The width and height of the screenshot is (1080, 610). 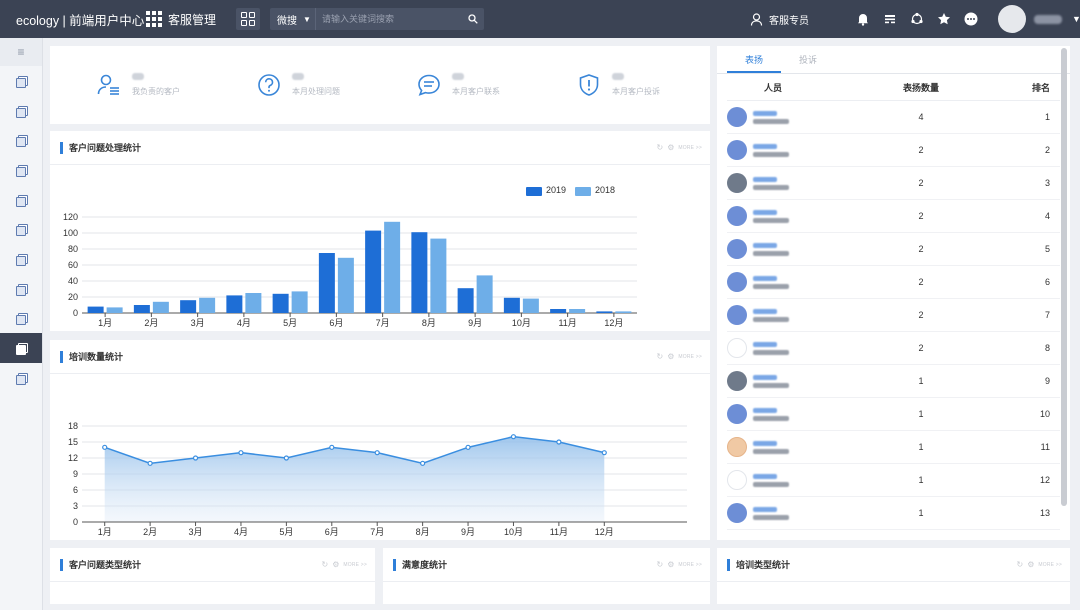 I want to click on column-header-person: 人员, so click(x=787, y=87).